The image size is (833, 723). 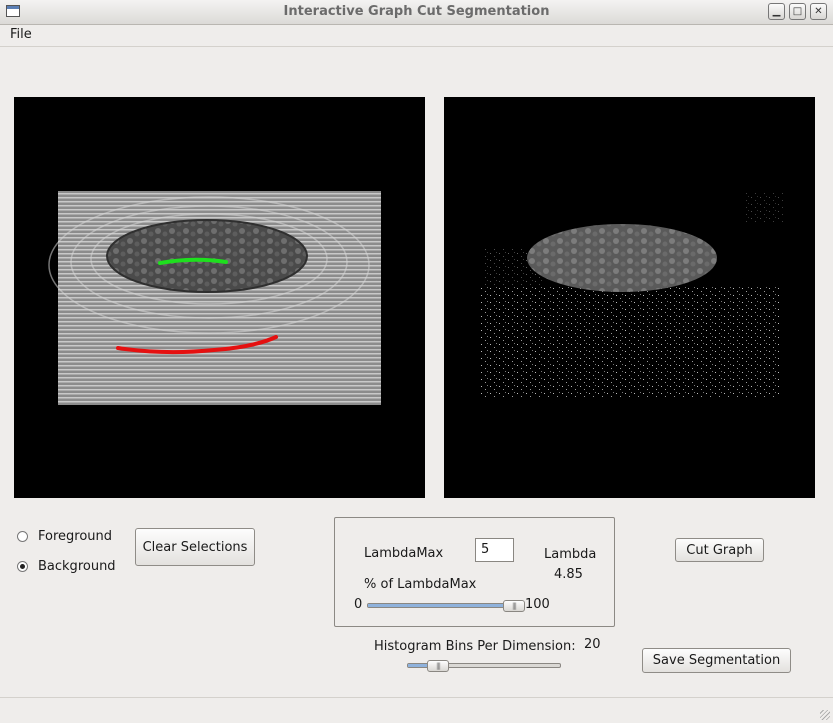 I want to click on clear-selections-button: Clear Selections, so click(x=195, y=547).